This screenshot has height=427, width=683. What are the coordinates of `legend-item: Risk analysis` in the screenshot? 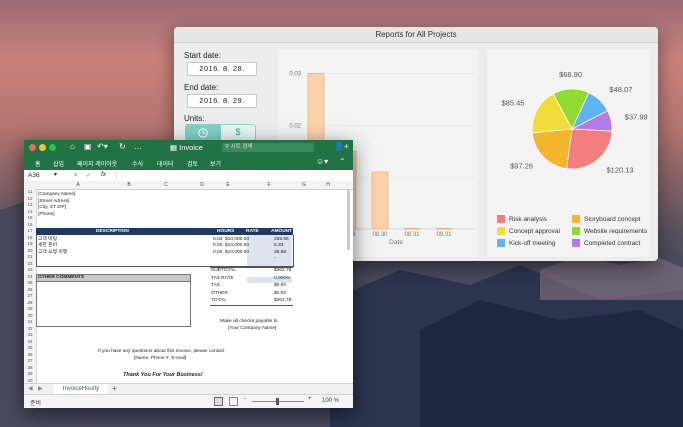 It's located at (522, 219).